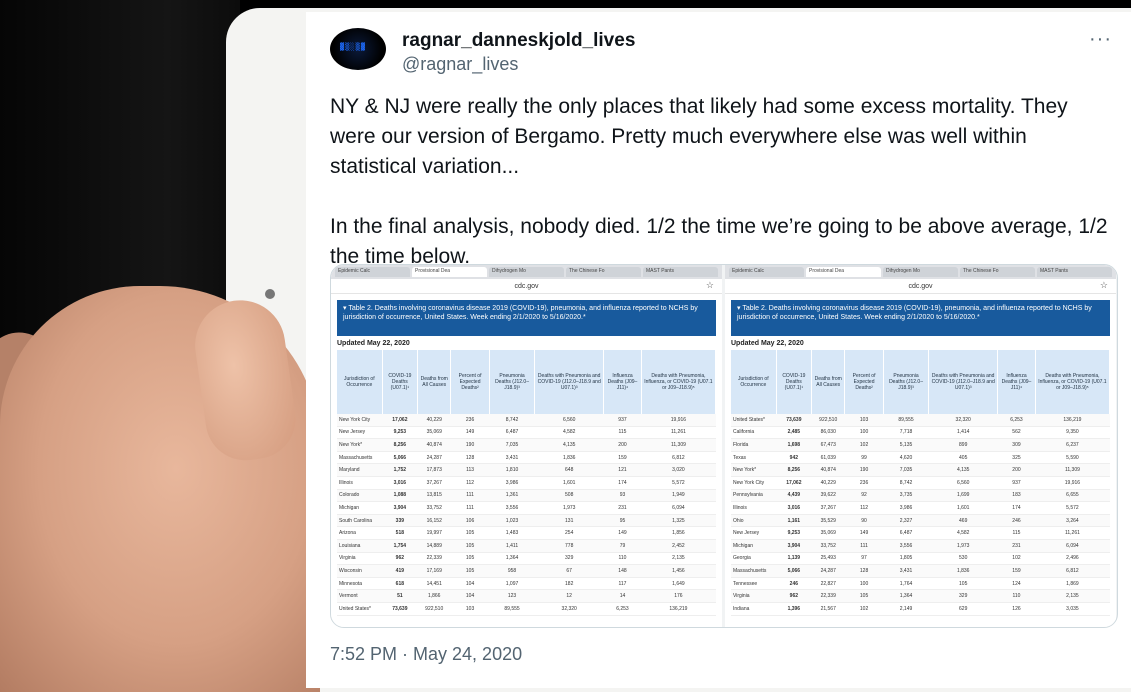  What do you see at coordinates (512, 546) in the screenshot?
I see `table-cell: 1,411` at bounding box center [512, 546].